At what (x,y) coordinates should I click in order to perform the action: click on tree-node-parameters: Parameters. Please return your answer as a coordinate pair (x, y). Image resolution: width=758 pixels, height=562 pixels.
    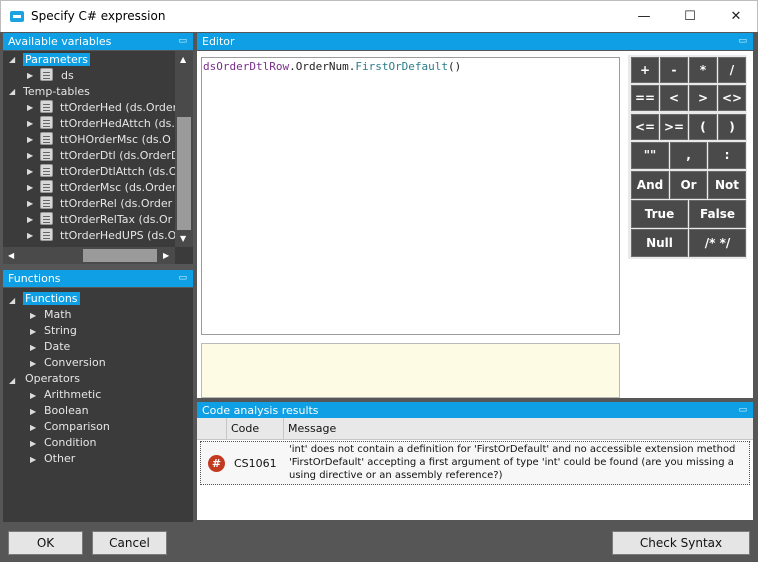
    Looking at the image, I should click on (56, 60).